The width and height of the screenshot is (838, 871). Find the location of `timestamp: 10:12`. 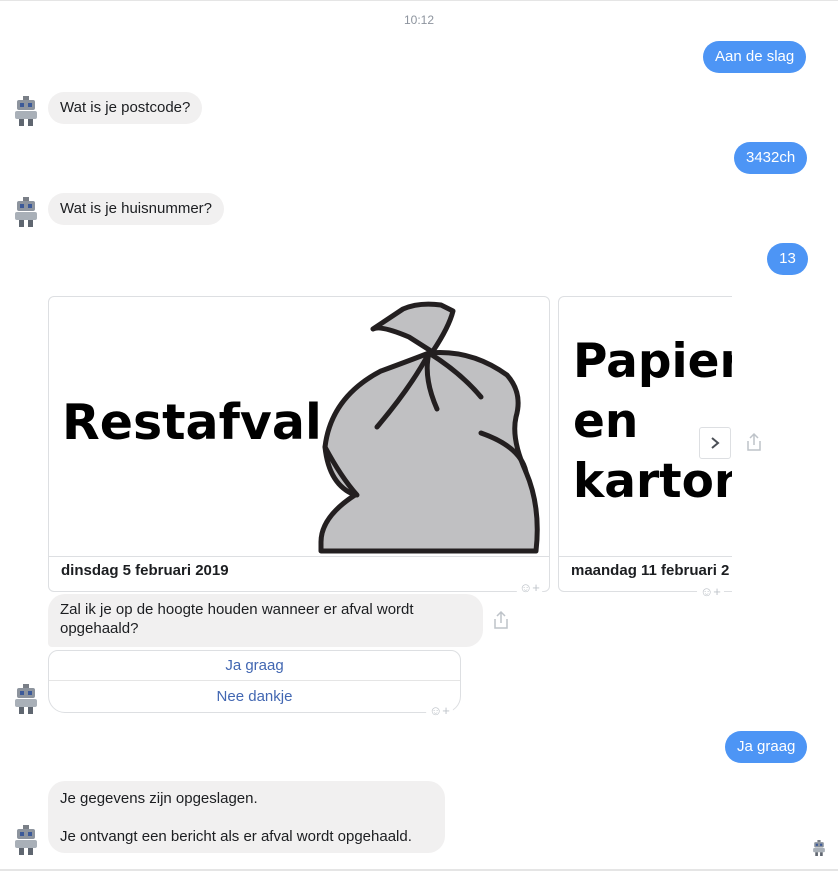

timestamp: 10:12 is located at coordinates (419, 20).